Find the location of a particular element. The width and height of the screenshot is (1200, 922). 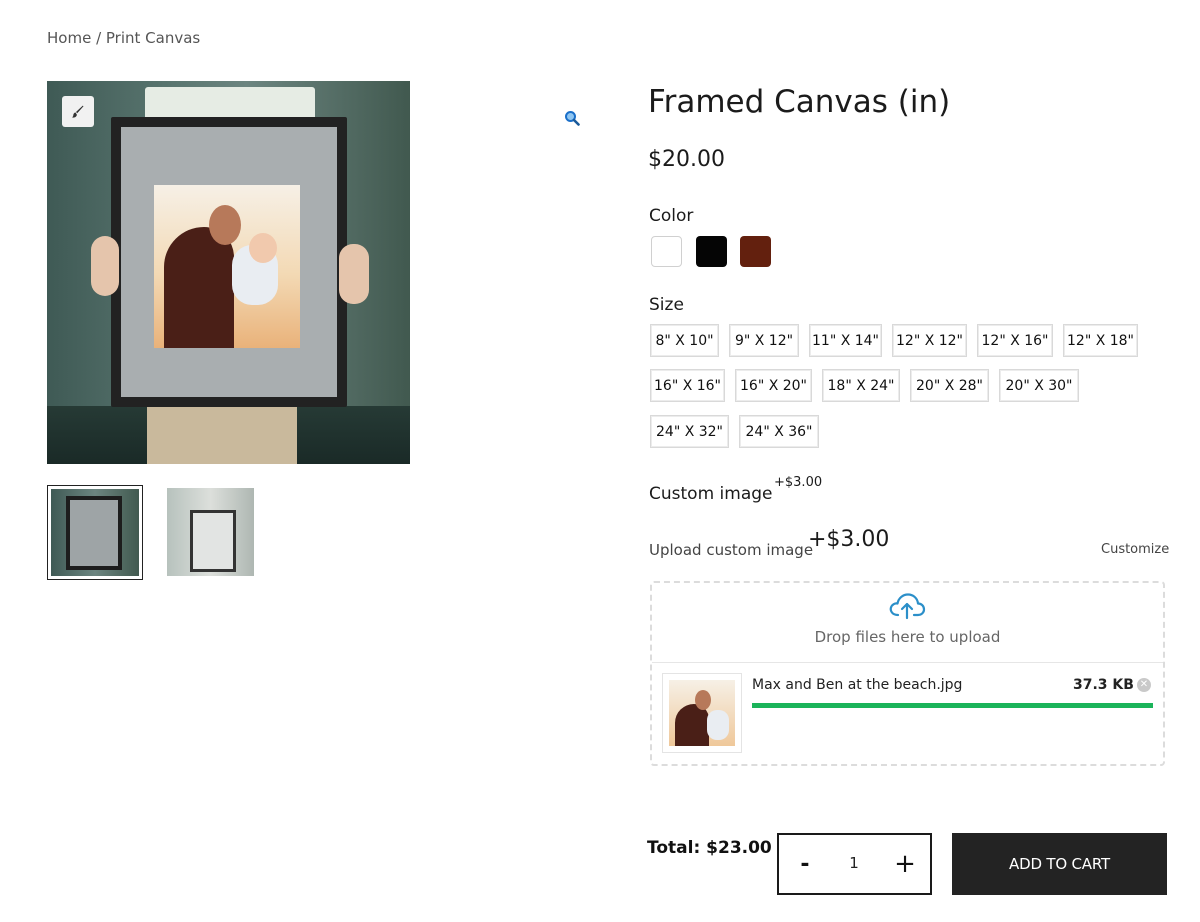

quantity-decrease-button: - is located at coordinates (805, 864).